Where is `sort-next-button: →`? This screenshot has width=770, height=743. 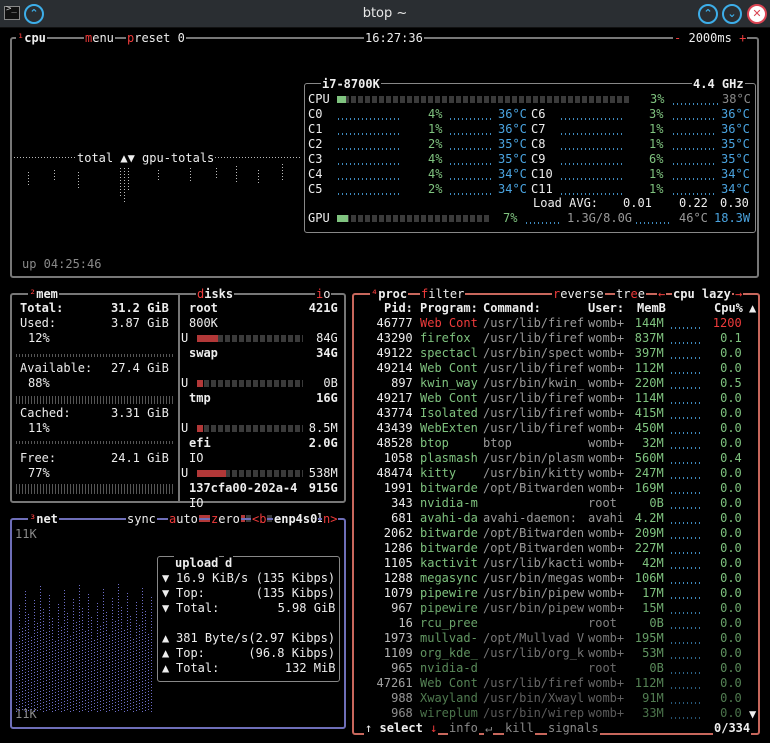
sort-next-button: → is located at coordinates (739, 294).